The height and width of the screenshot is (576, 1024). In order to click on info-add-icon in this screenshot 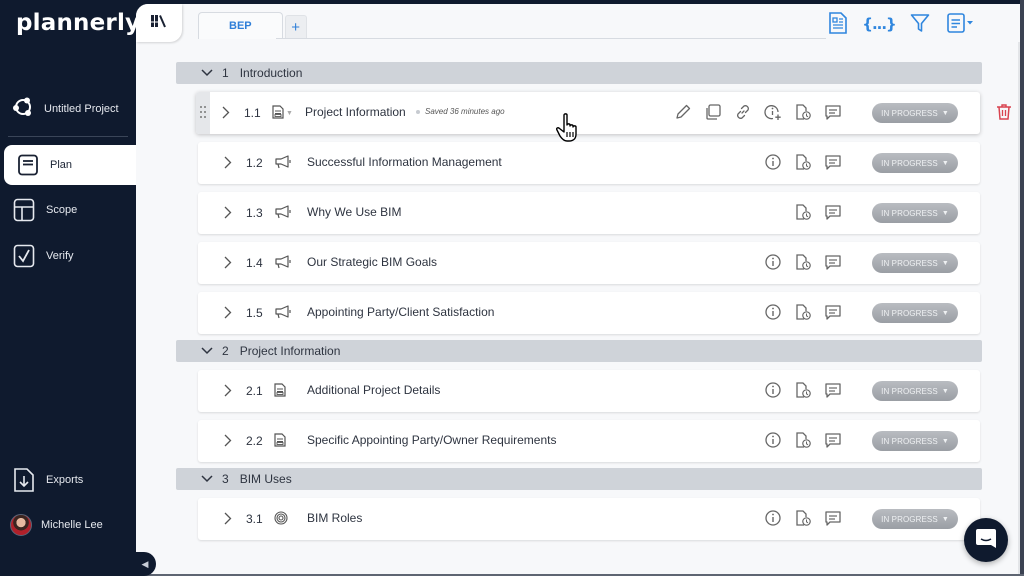, I will do `click(773, 113)`.